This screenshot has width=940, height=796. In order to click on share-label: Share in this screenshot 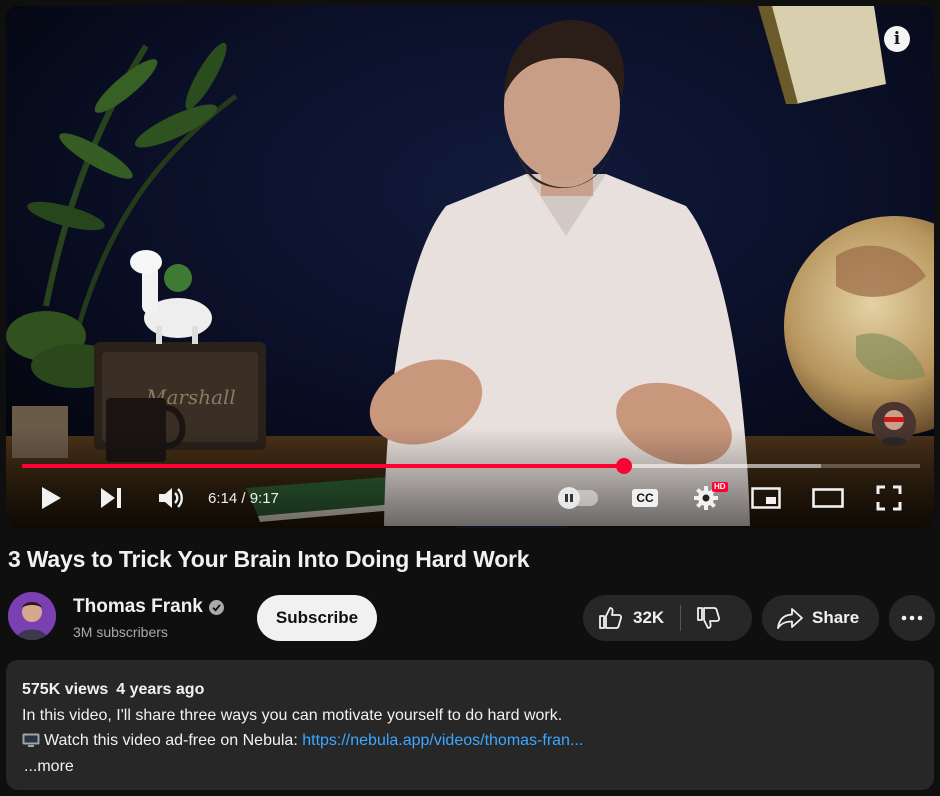, I will do `click(836, 617)`.